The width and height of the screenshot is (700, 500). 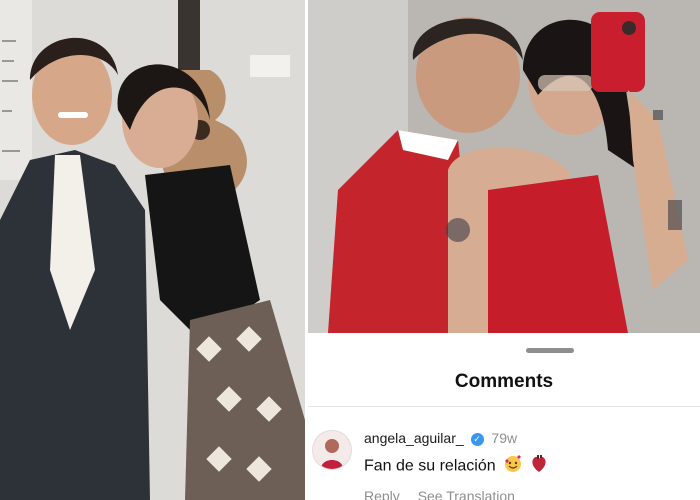 I want to click on comment-text: Fan de su relación, so click(x=430, y=466).